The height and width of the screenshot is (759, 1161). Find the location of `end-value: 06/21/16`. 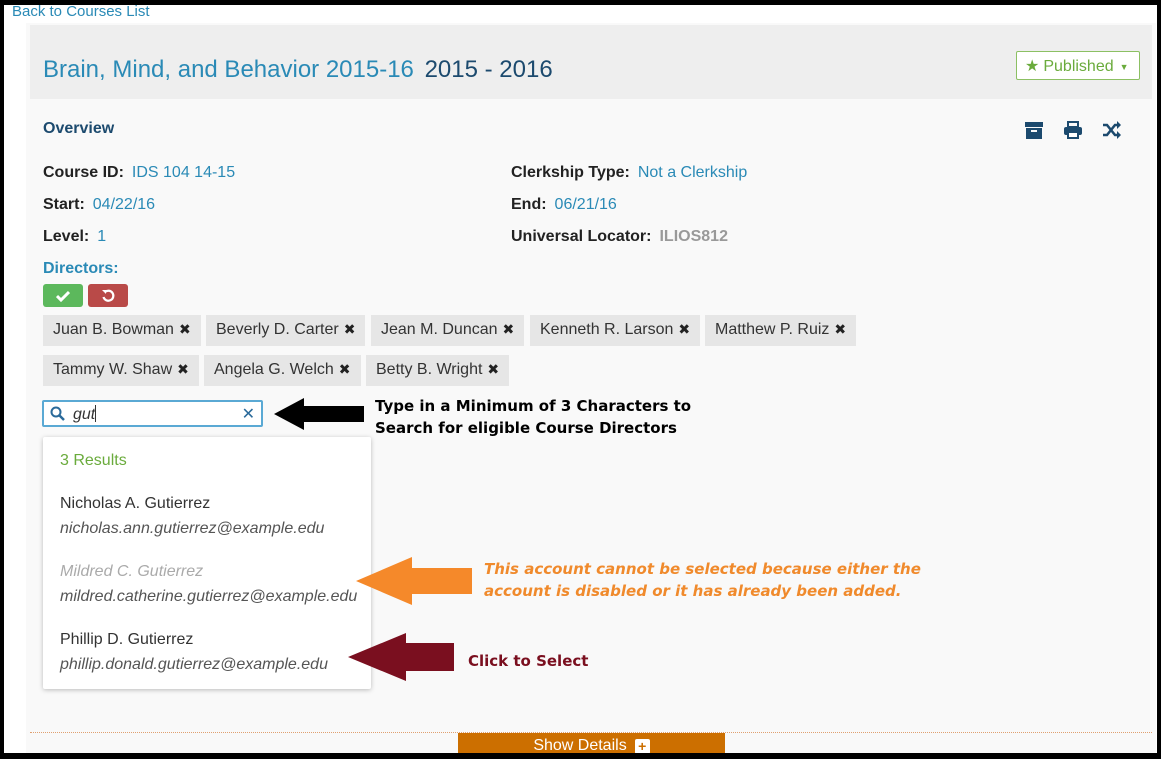

end-value: 06/21/16 is located at coordinates (586, 204).